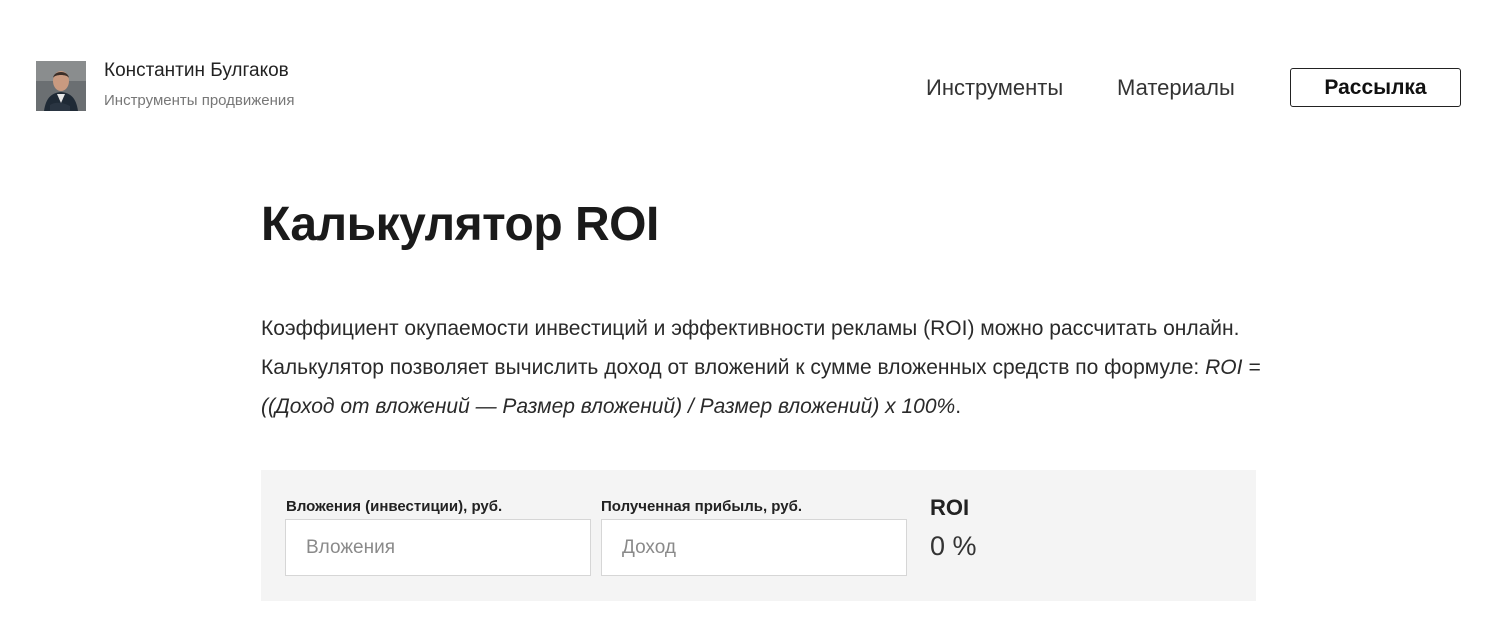 This screenshot has height=634, width=1493. I want to click on profit-input, so click(754, 547).